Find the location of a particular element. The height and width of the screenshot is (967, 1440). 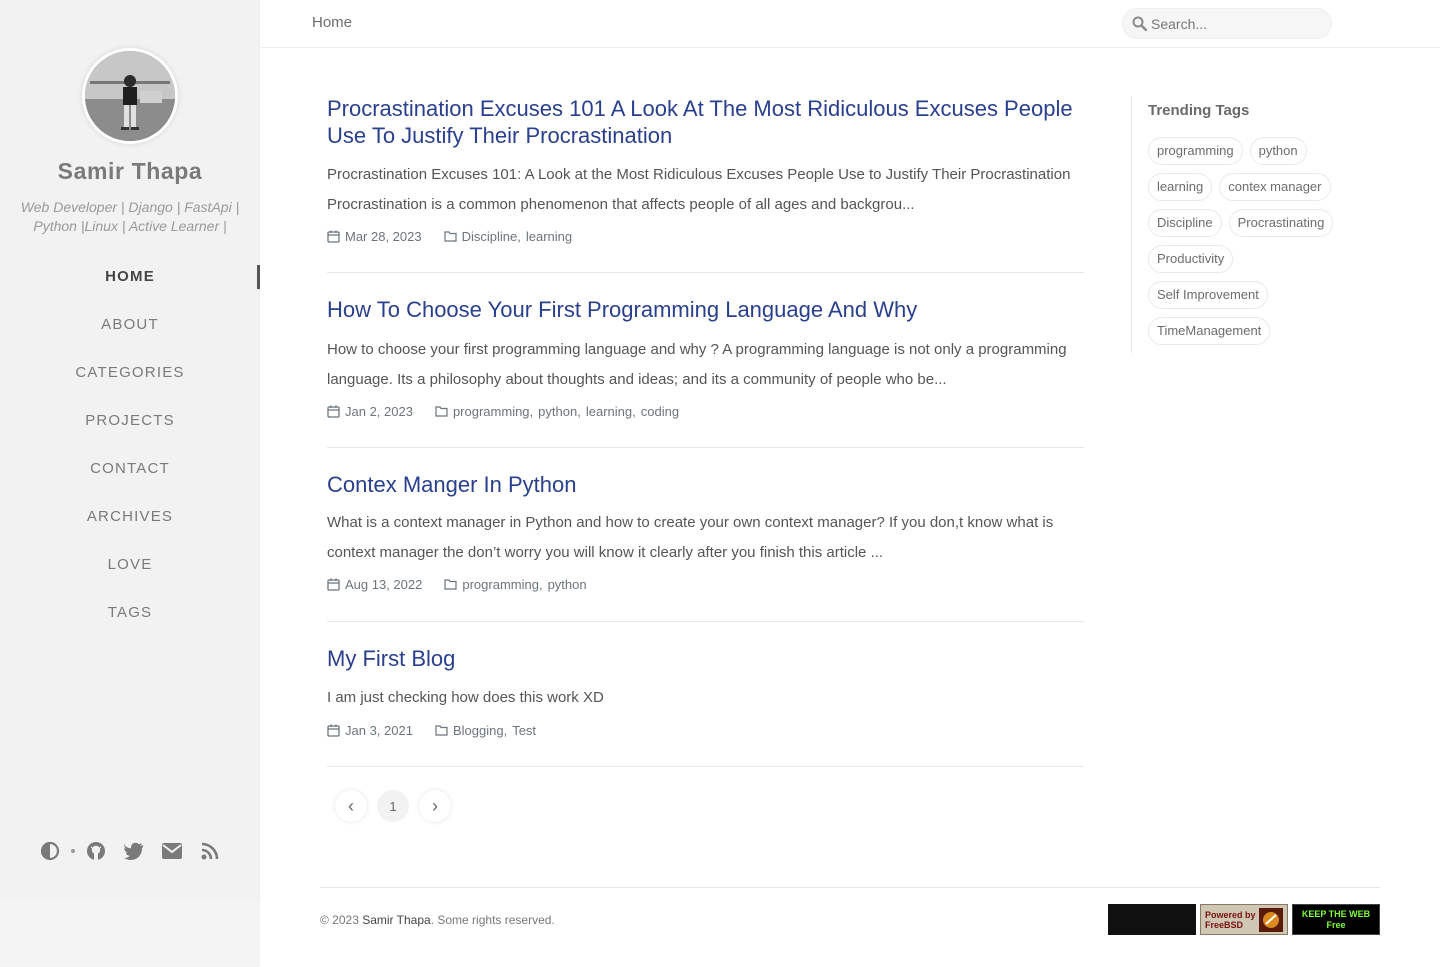

breadcrumb: Home is located at coordinates (332, 22).